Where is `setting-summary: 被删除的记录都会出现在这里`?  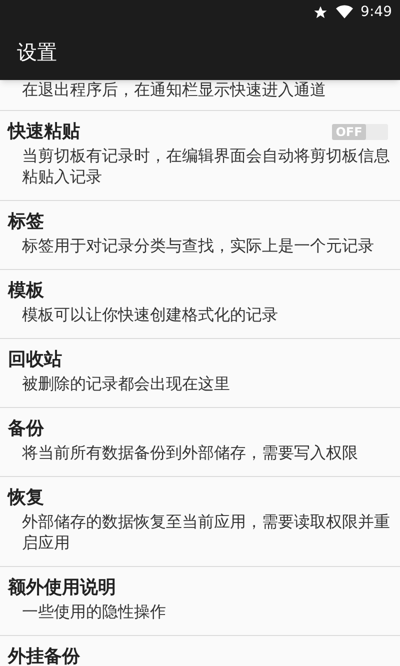 setting-summary: 被删除的记录都会出现在这里 is located at coordinates (126, 383).